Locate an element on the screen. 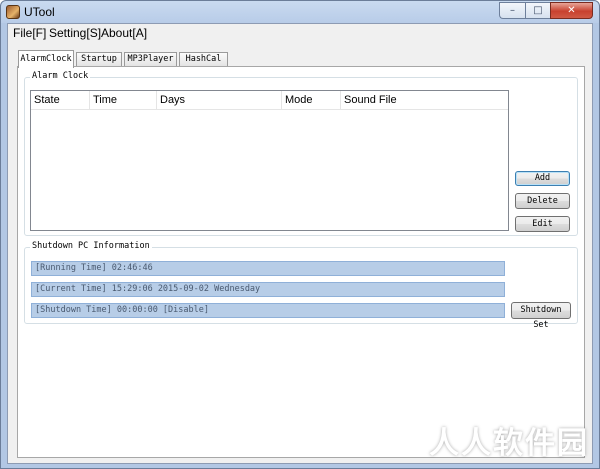 The image size is (600, 469). close-icon: ✕ is located at coordinates (571, 10).